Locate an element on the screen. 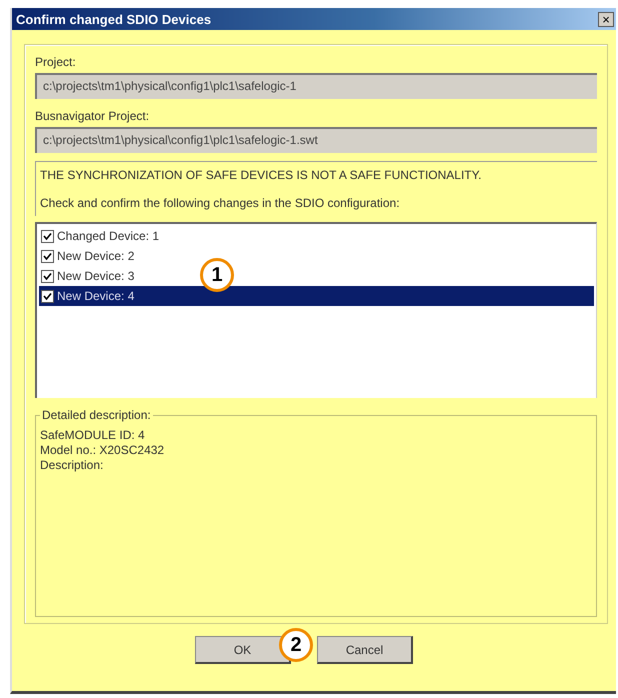  device-label: New Device: 4 is located at coordinates (95, 296).